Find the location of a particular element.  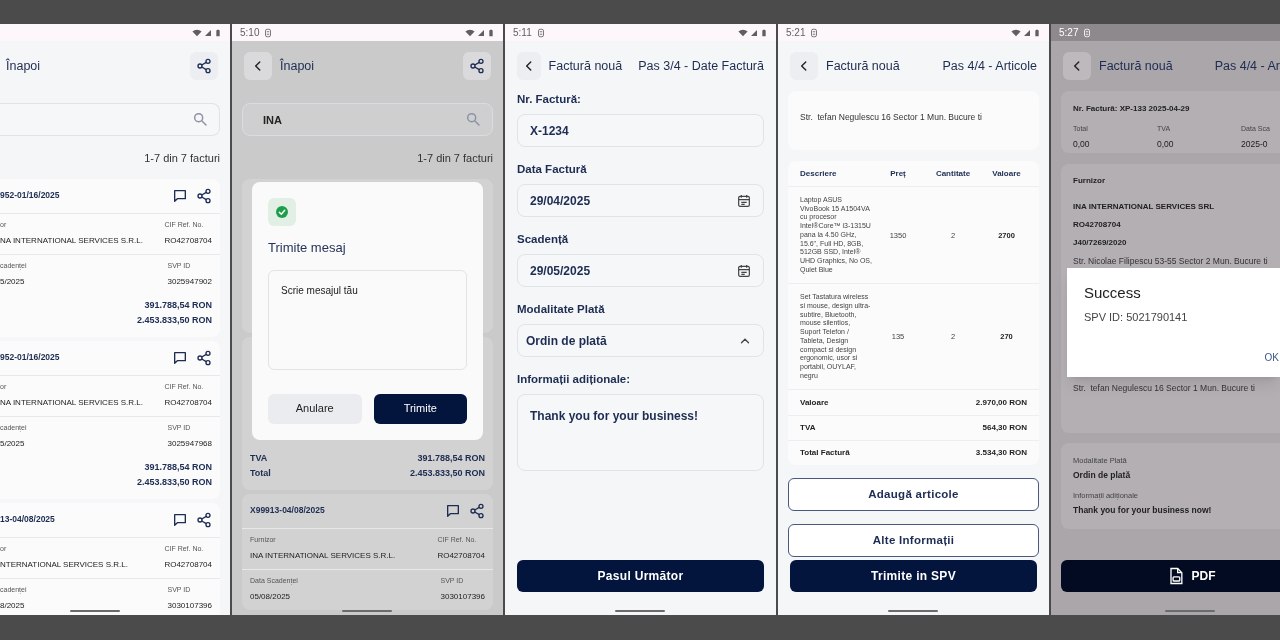

primary-button: Trimite in SPV is located at coordinates (913, 576).